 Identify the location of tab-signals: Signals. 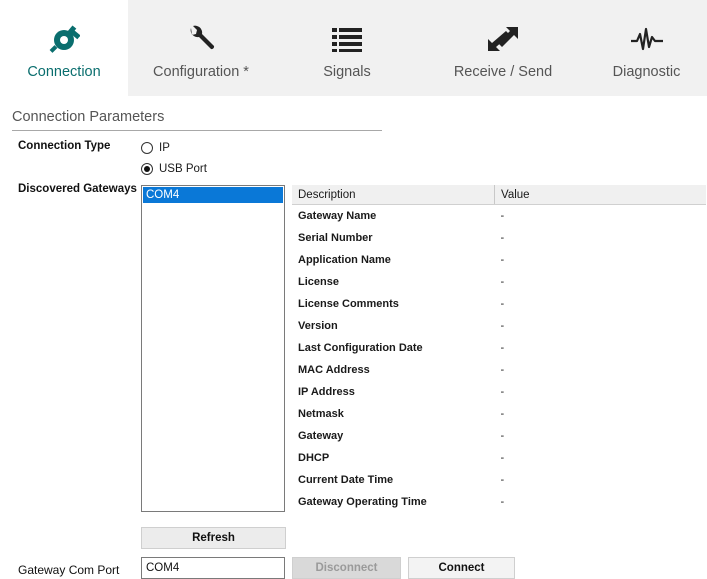
(347, 48).